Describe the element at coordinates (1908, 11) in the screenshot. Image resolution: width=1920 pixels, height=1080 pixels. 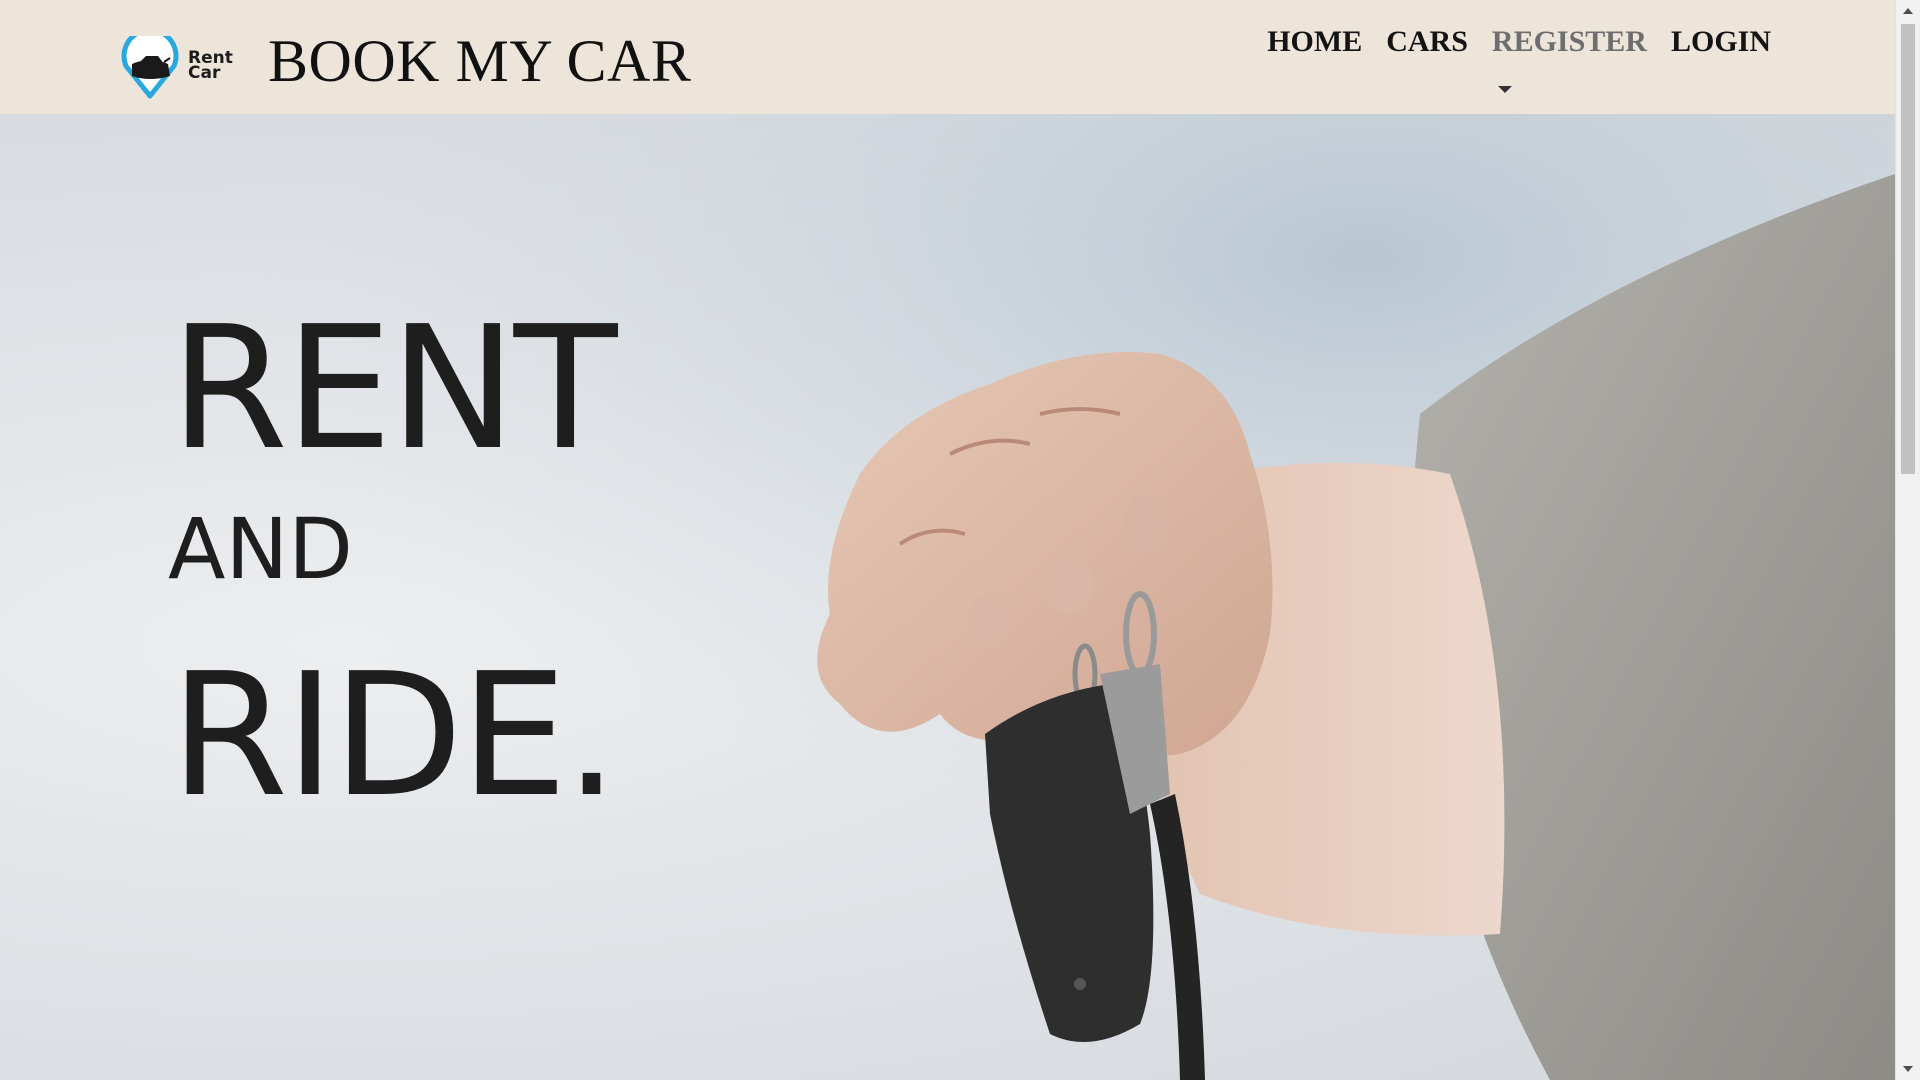
I see `scroll-up-arrow-icon` at that location.